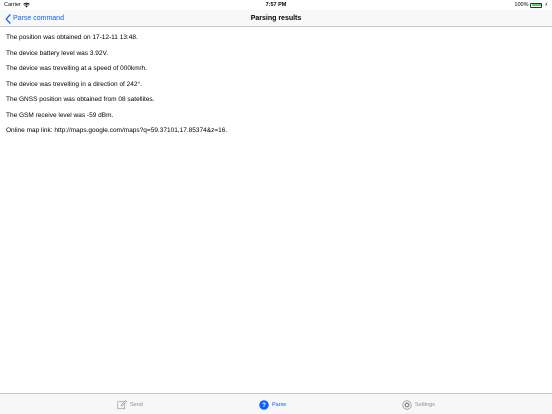 The image size is (552, 414). I want to click on gear-icon, so click(407, 404).